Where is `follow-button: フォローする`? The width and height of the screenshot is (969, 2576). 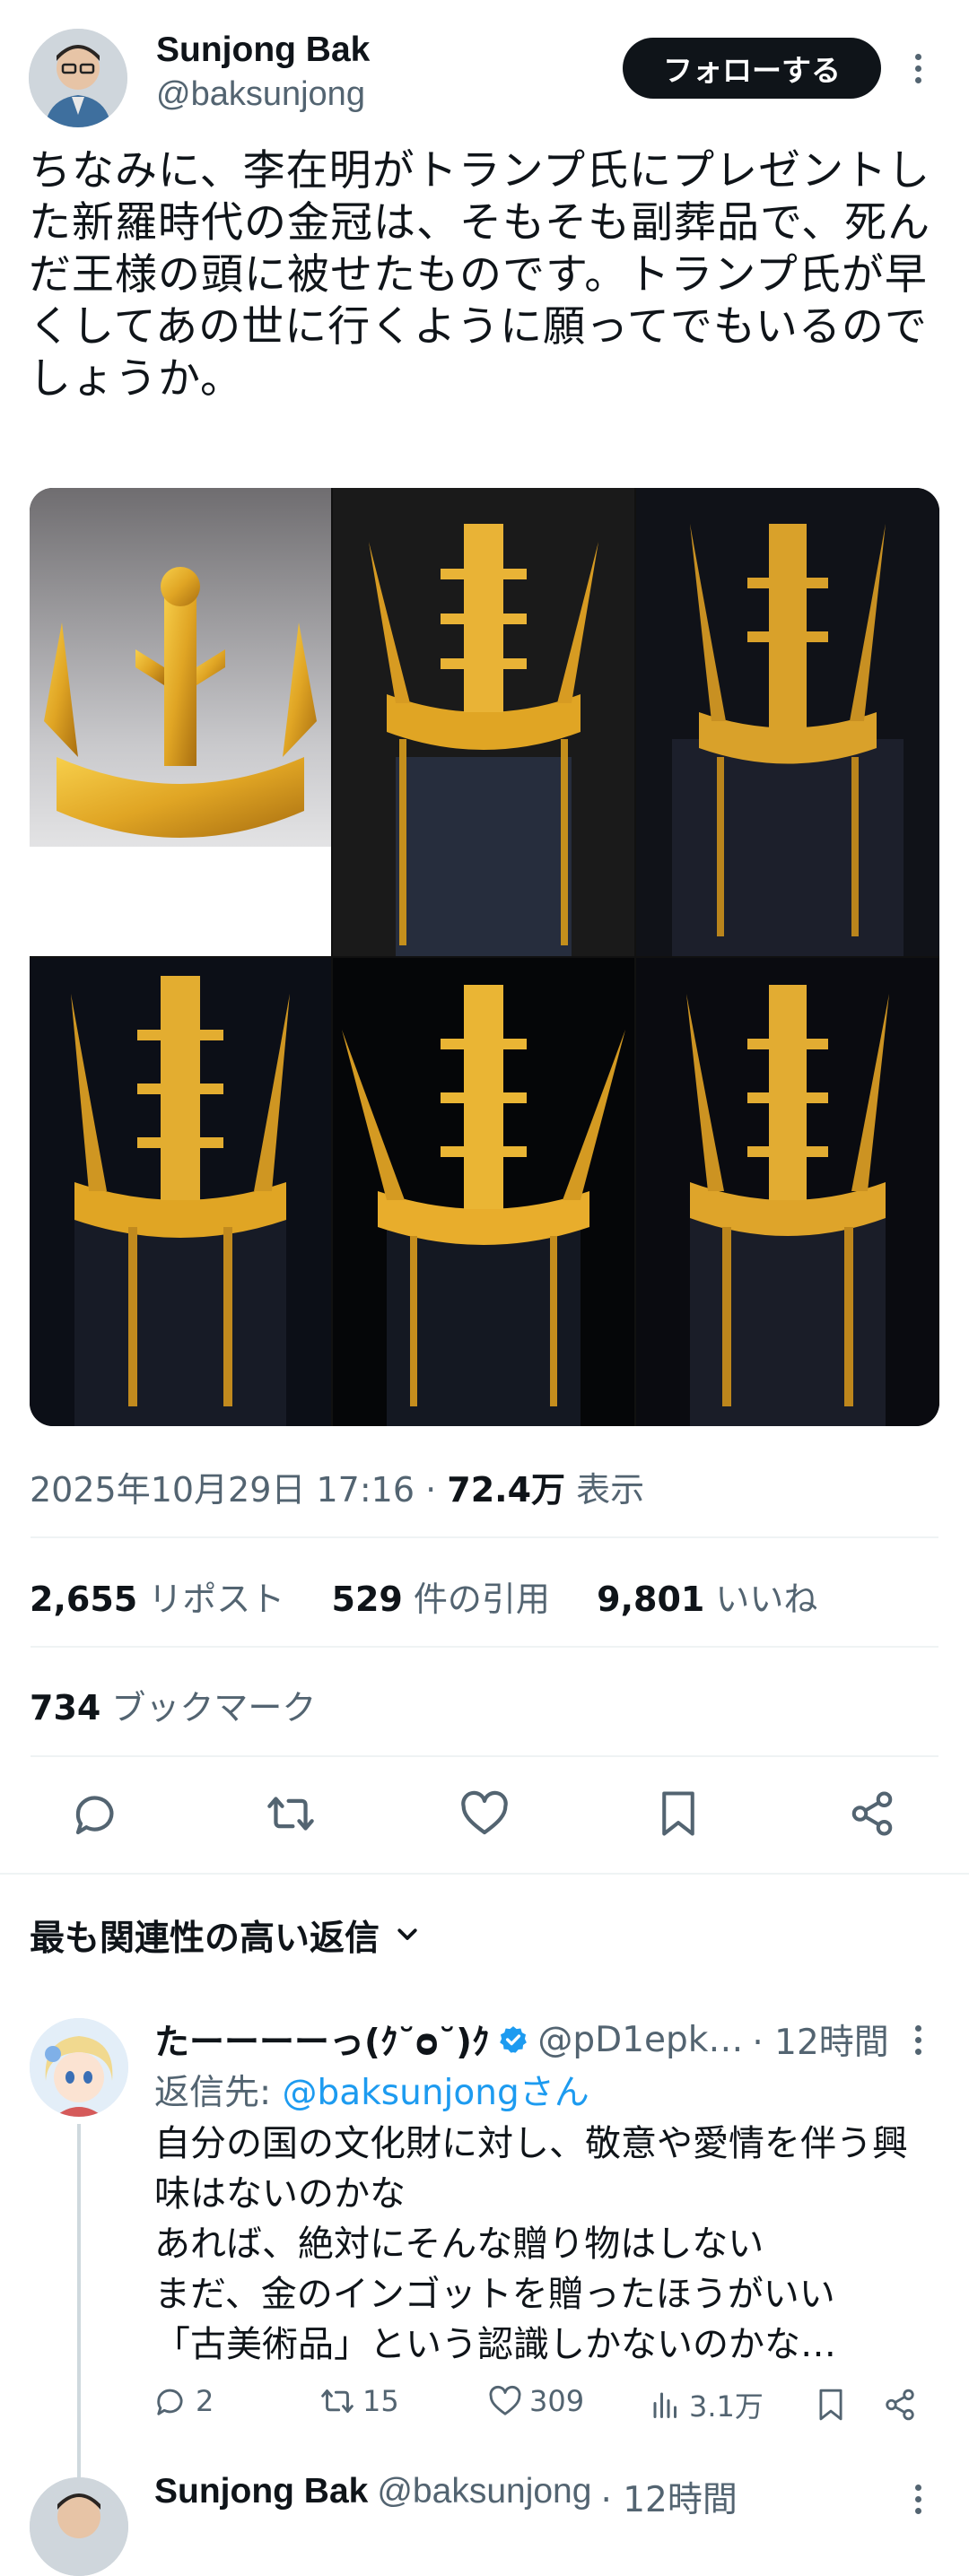 follow-button: フォローする is located at coordinates (752, 68).